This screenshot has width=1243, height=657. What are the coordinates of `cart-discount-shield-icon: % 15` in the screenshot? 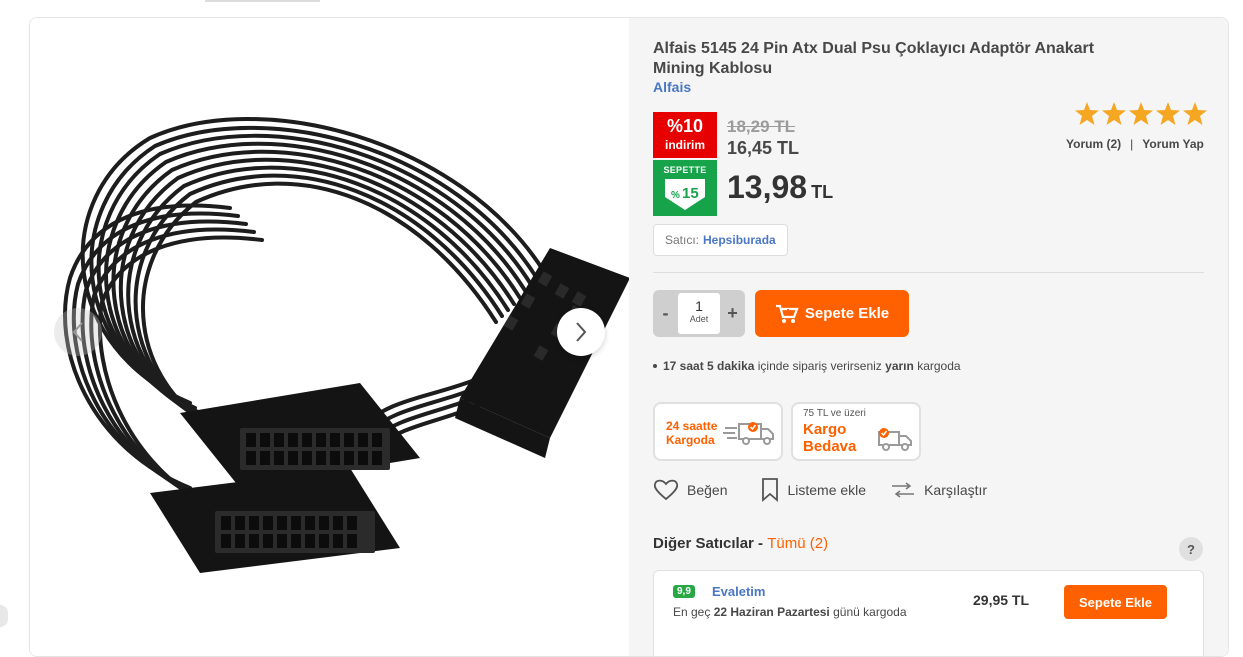 It's located at (685, 194).